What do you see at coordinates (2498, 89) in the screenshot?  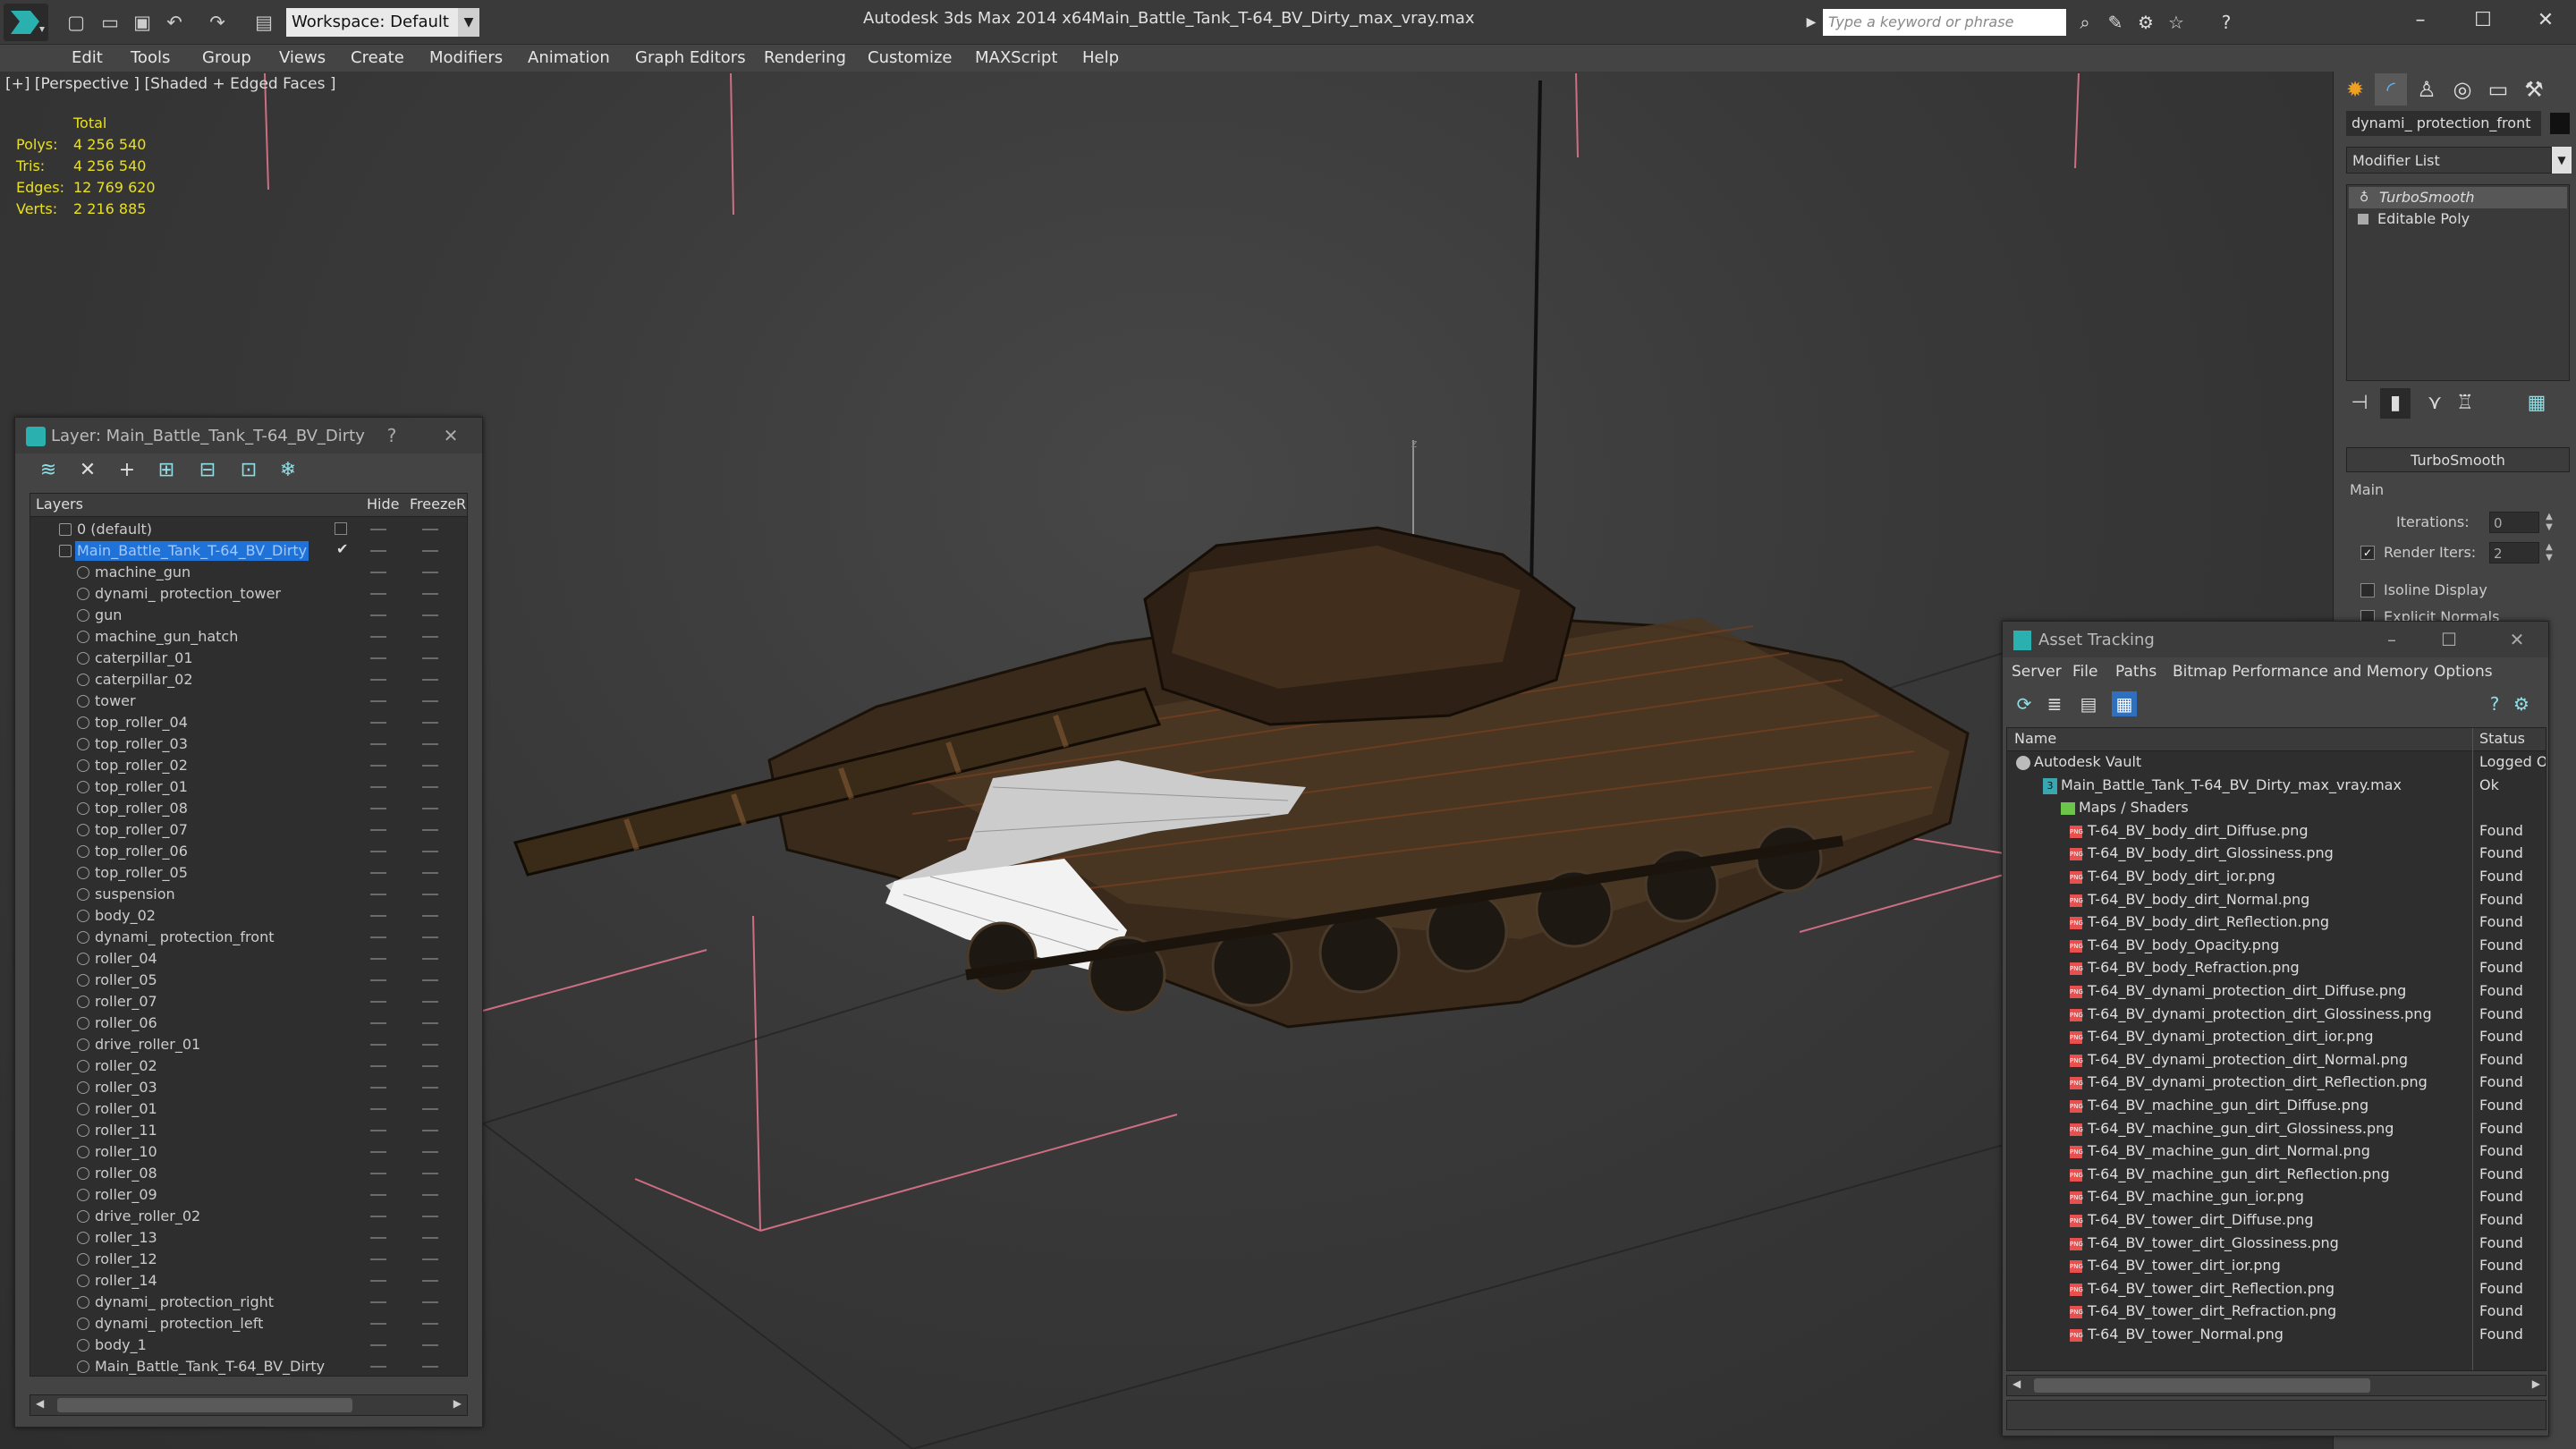 I see `display-tab-icon: ▭` at bounding box center [2498, 89].